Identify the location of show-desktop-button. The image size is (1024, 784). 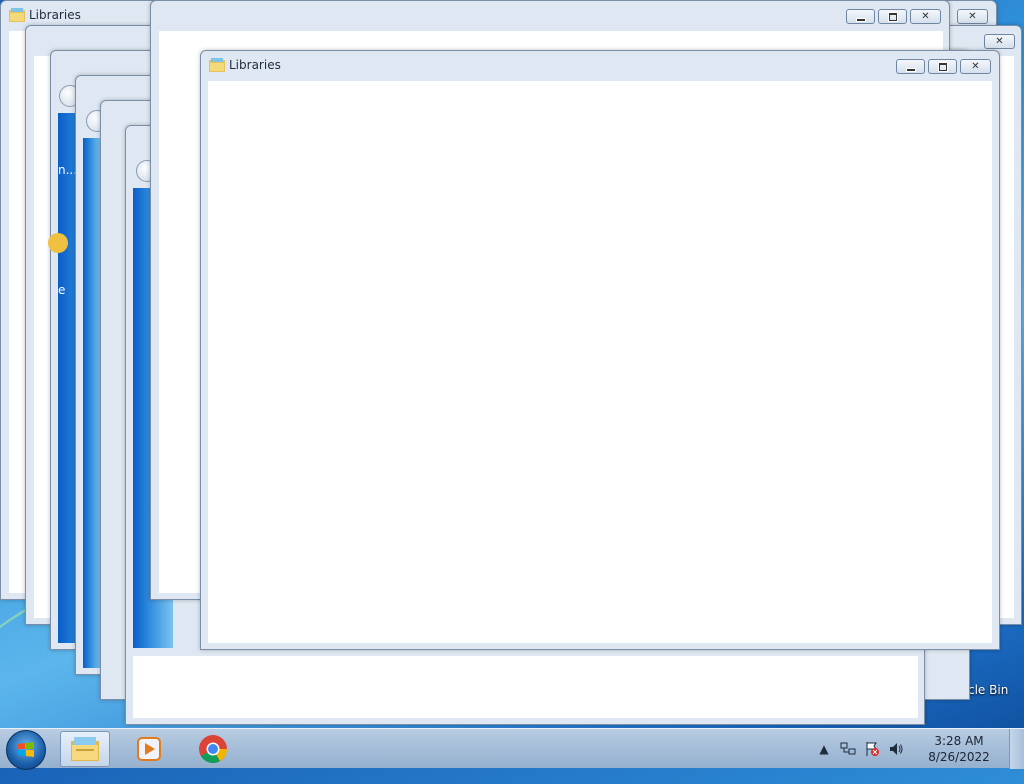
(1016, 749).